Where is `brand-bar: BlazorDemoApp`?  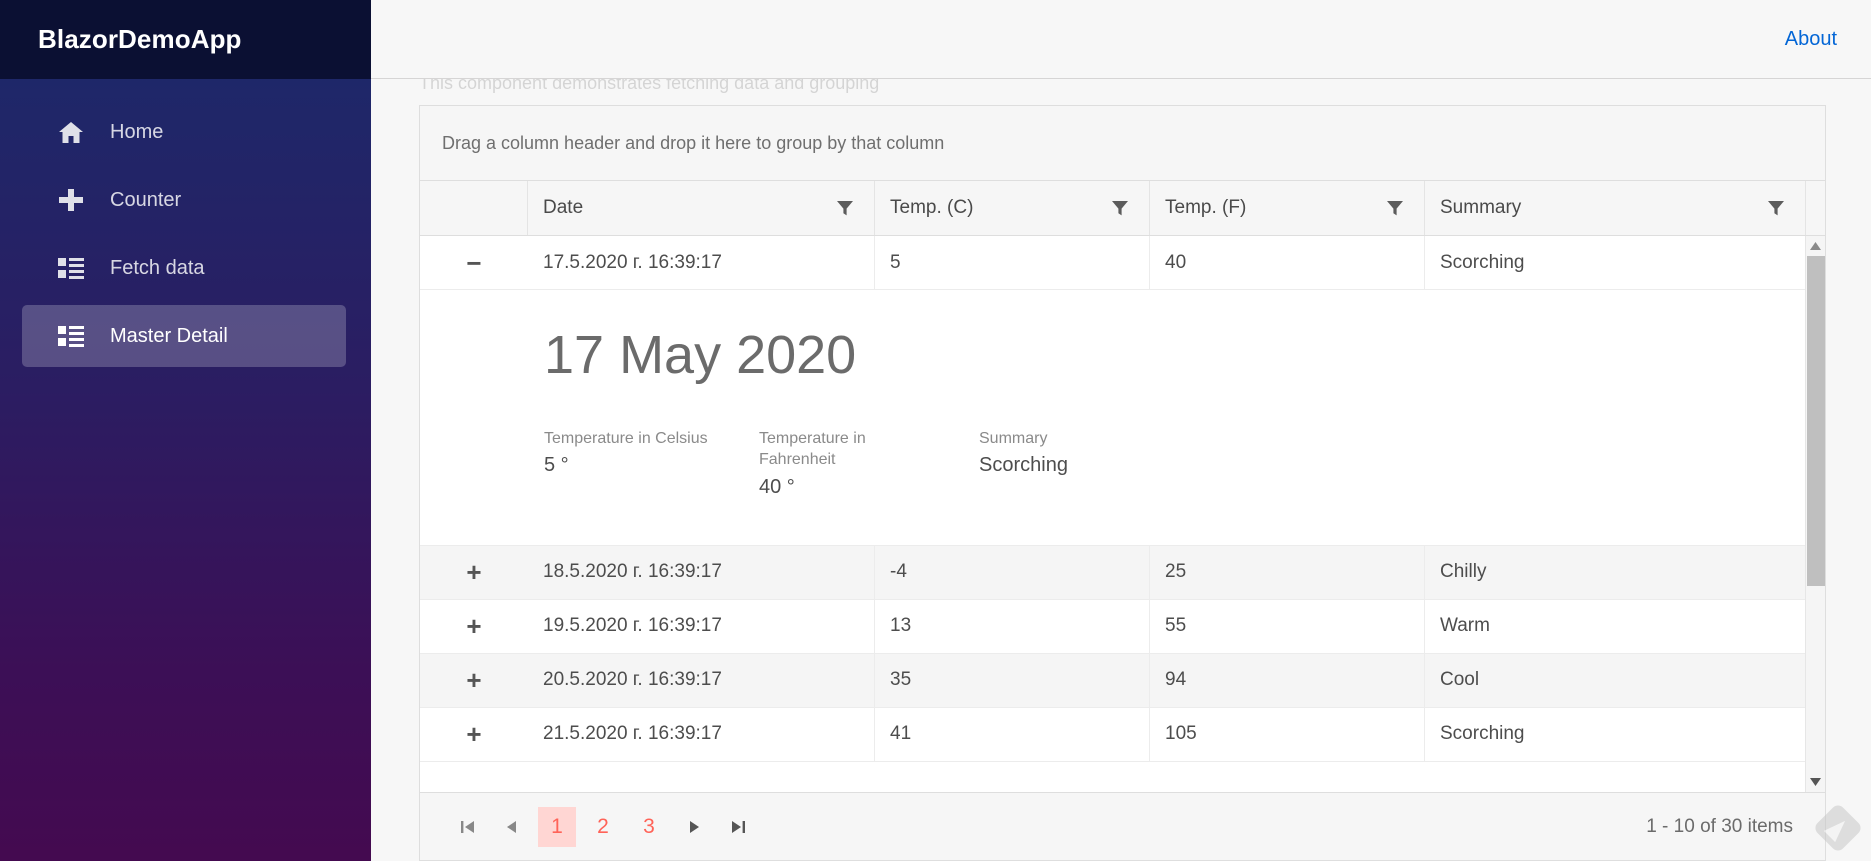
brand-bar: BlazorDemoApp is located at coordinates (185, 39).